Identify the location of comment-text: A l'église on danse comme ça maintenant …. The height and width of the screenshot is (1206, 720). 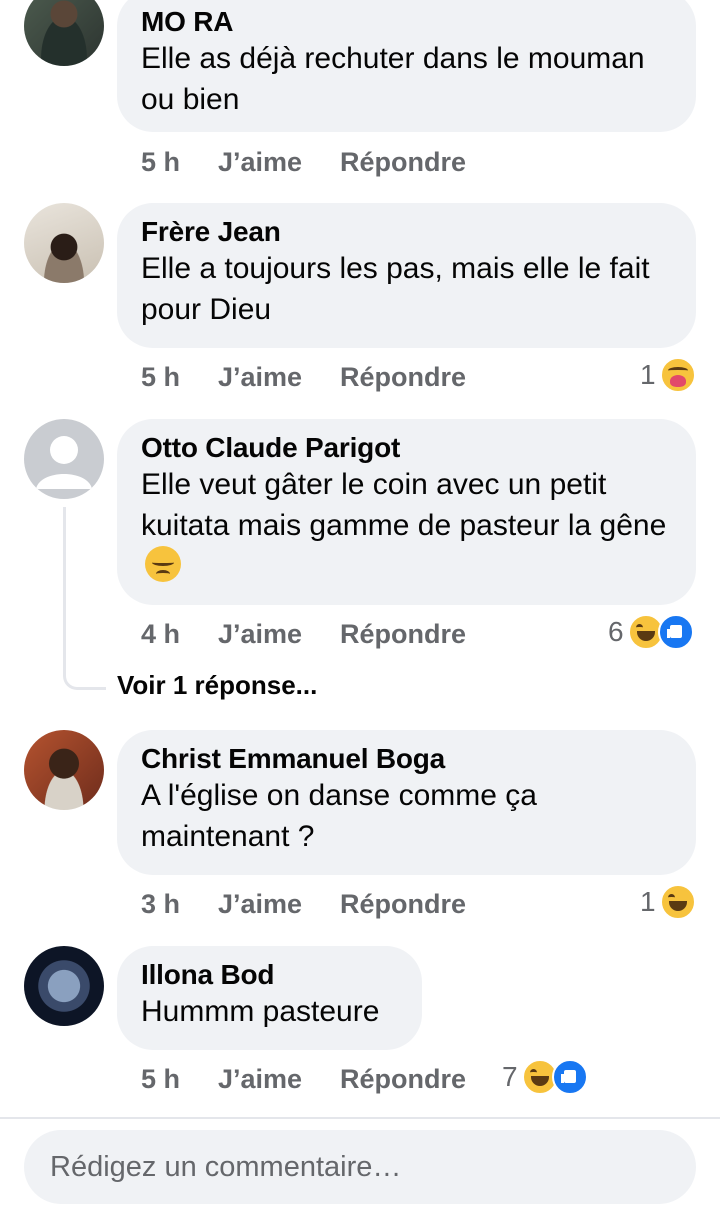
(339, 816).